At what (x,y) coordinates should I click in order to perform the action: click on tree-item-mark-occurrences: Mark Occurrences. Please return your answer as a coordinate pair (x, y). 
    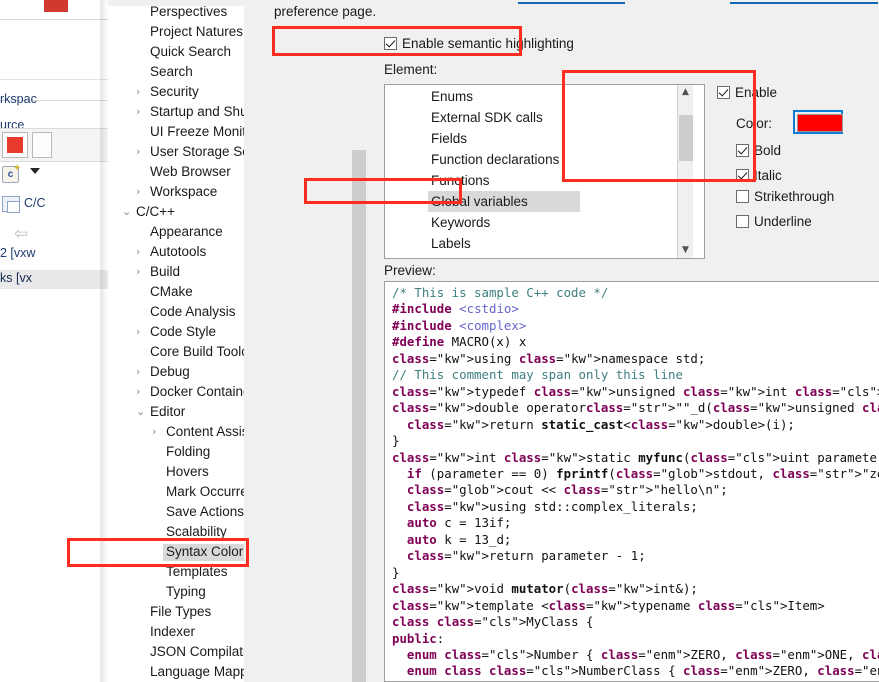
    Looking at the image, I should click on (176, 492).